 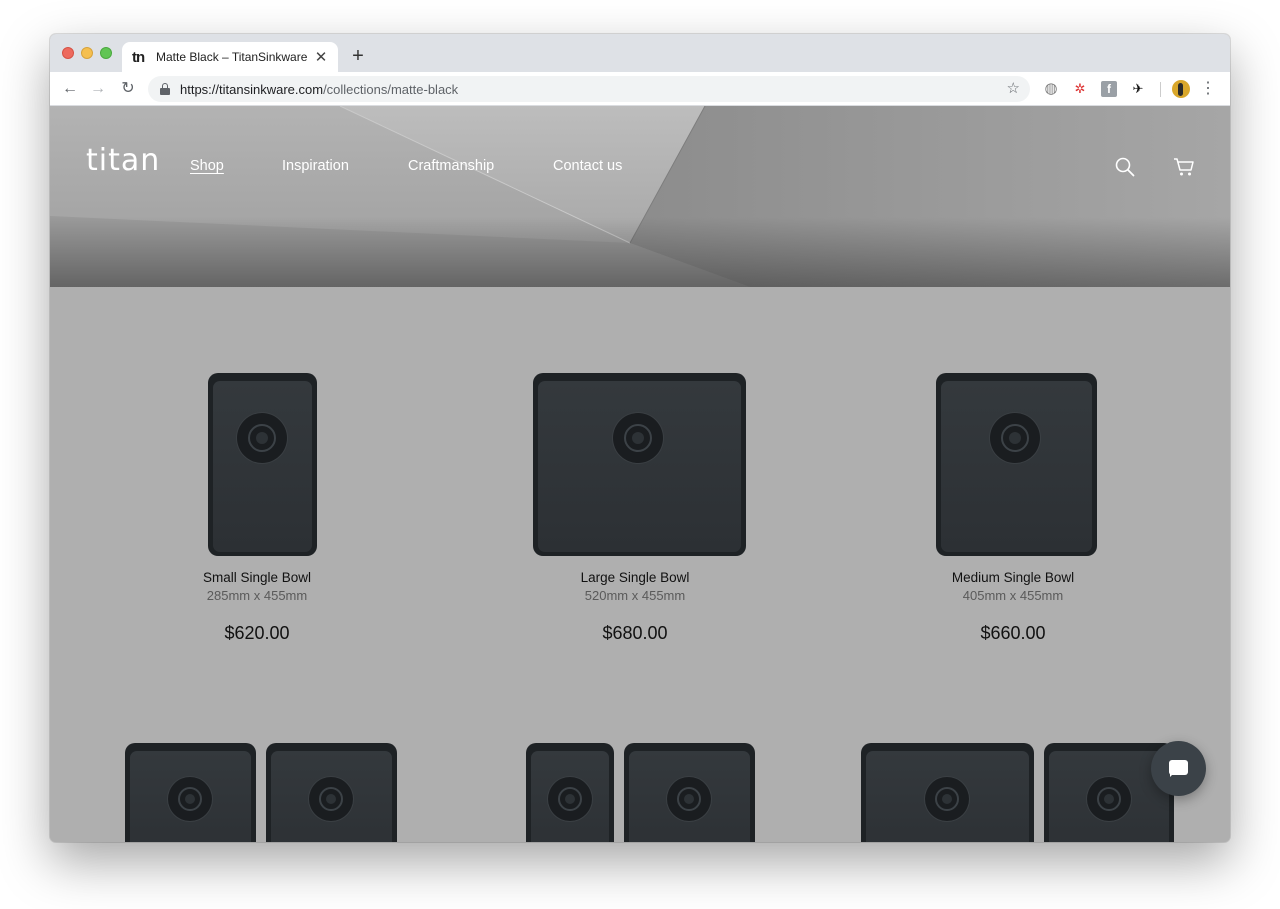 What do you see at coordinates (635, 595) in the screenshot?
I see `product-dimensions: 520mm x 455mm` at bounding box center [635, 595].